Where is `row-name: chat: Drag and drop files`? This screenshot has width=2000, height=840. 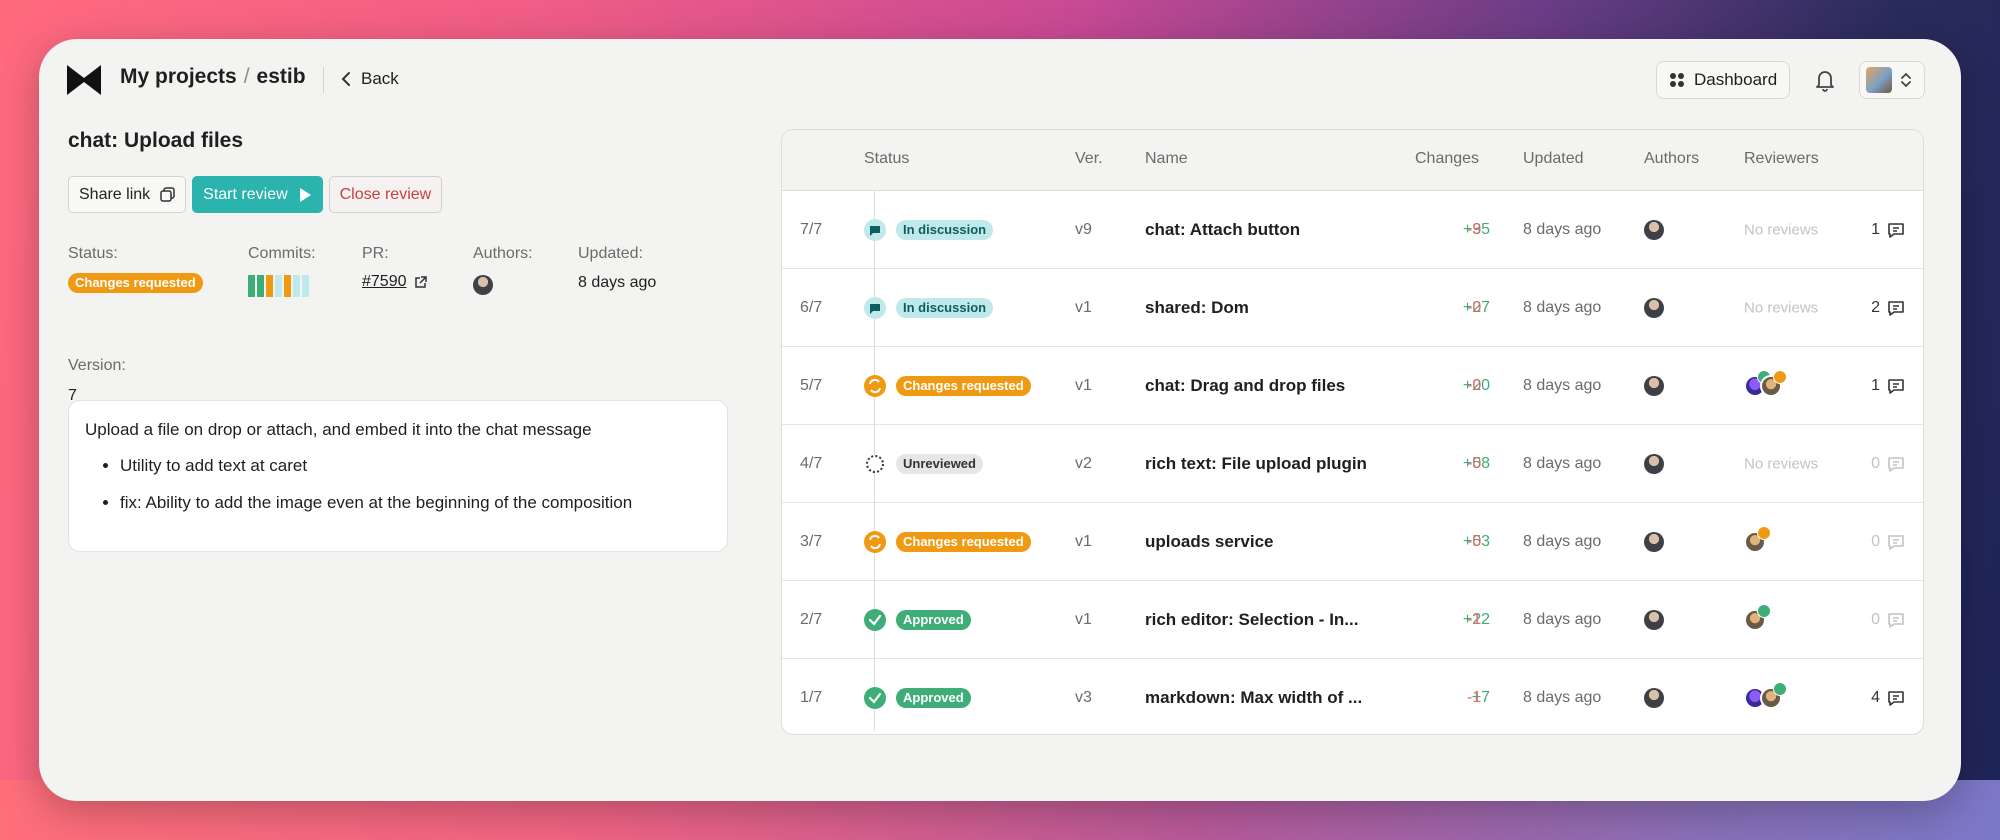
row-name: chat: Drag and drop files is located at coordinates (1245, 386).